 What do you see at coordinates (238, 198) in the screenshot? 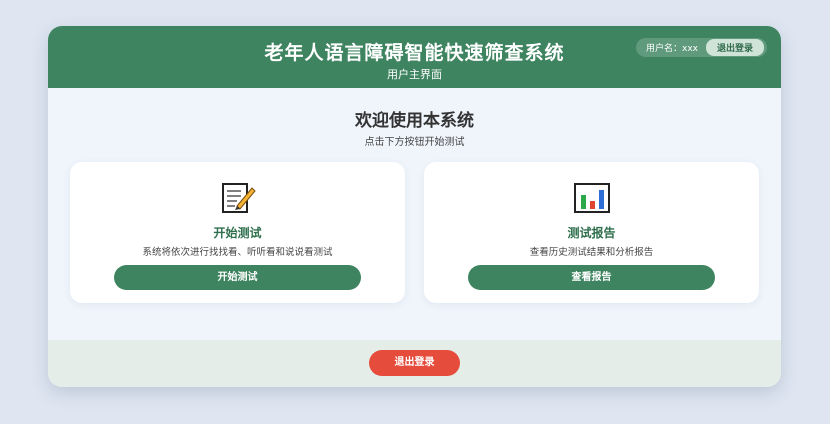
I see `memo-icon` at bounding box center [238, 198].